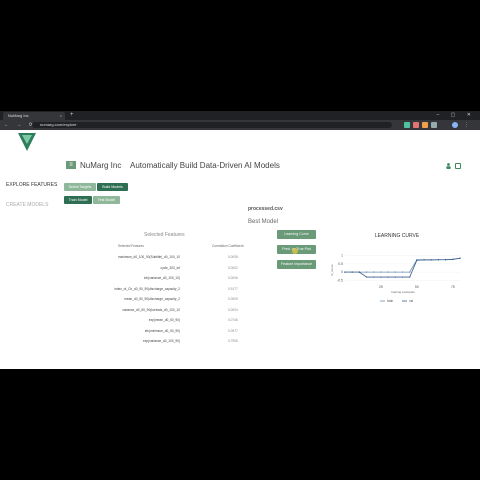  Describe the element at coordinates (340, 280) in the screenshot. I see `chart-y-tick: -0.5` at that location.